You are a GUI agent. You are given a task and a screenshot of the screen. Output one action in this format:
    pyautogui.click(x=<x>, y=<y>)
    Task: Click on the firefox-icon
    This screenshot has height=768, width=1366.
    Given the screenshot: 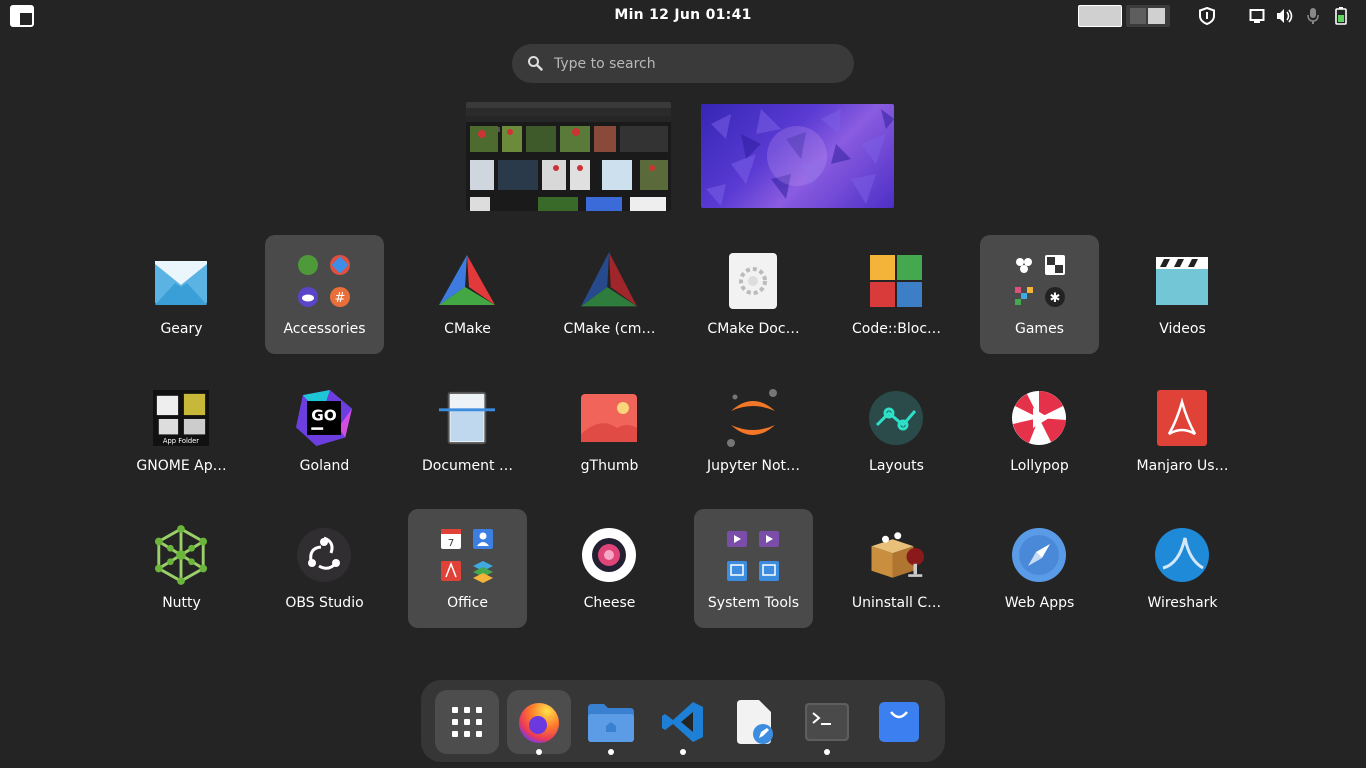 What is the action you would take?
    pyautogui.click(x=539, y=723)
    